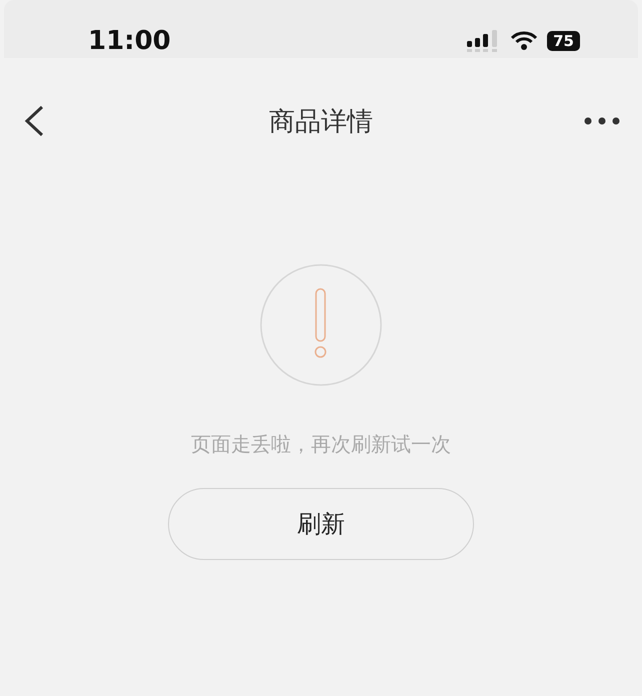  I want to click on status-time: 11:00, so click(129, 42).